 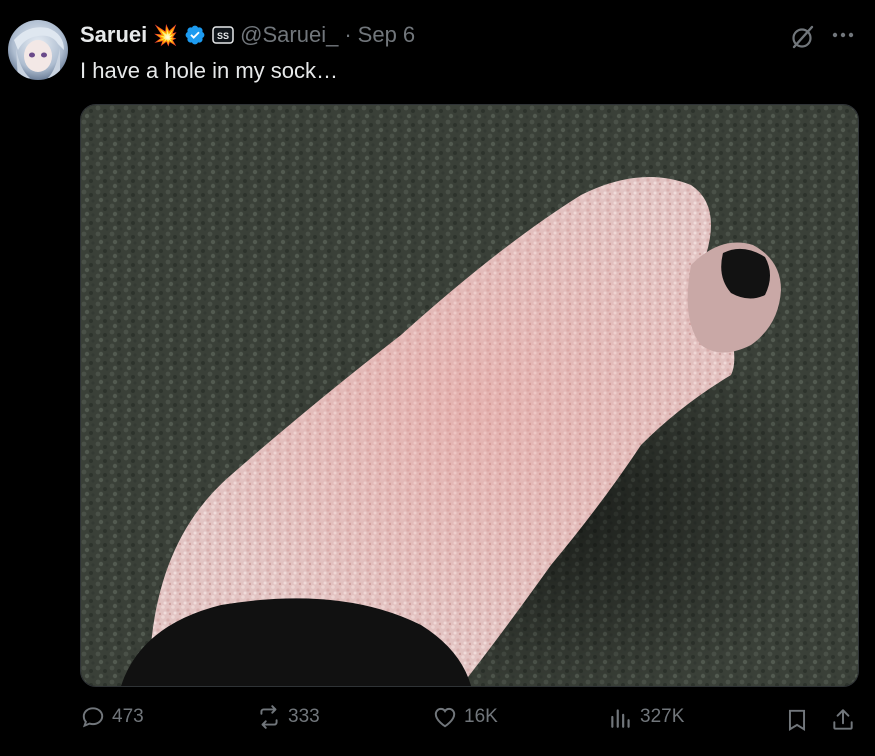 I want to click on svg-text: SS, so click(x=223, y=36).